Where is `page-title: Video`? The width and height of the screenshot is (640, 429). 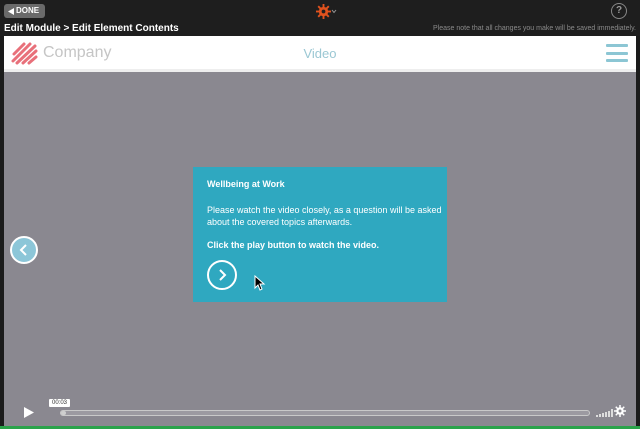
page-title: Video is located at coordinates (320, 53).